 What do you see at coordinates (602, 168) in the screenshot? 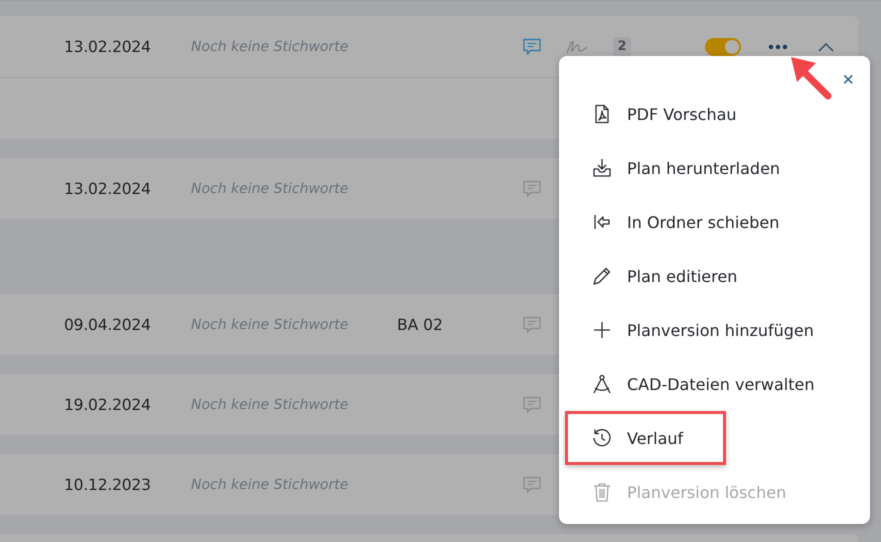
I see `download-icon` at bounding box center [602, 168].